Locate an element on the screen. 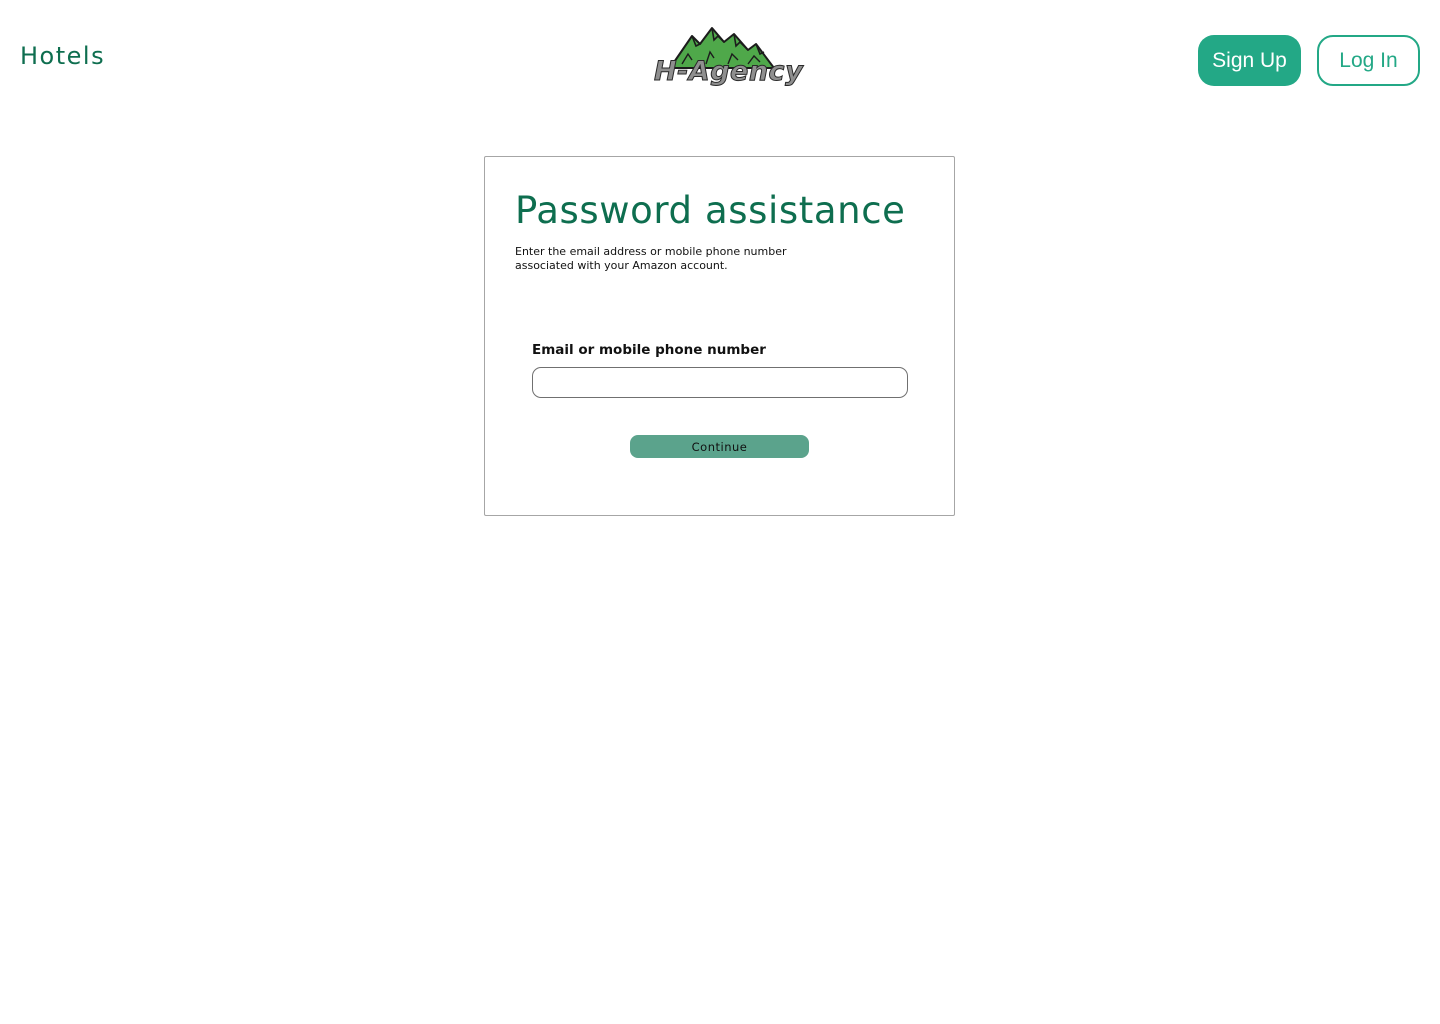 This screenshot has height=1024, width=1440. nav-link-hotels: Hotels is located at coordinates (62, 56).